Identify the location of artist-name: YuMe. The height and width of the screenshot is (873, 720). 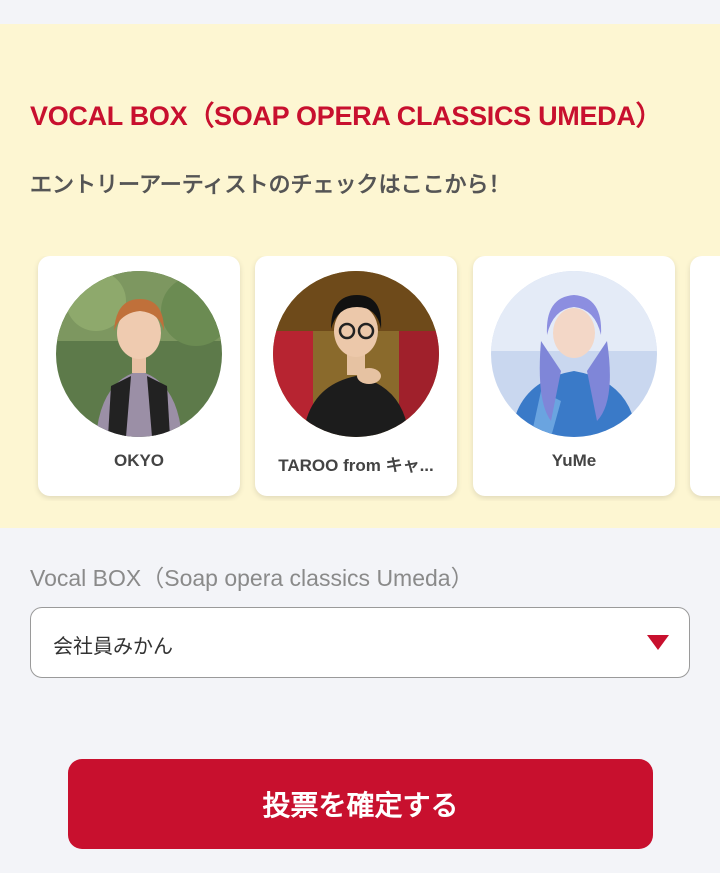
(574, 460).